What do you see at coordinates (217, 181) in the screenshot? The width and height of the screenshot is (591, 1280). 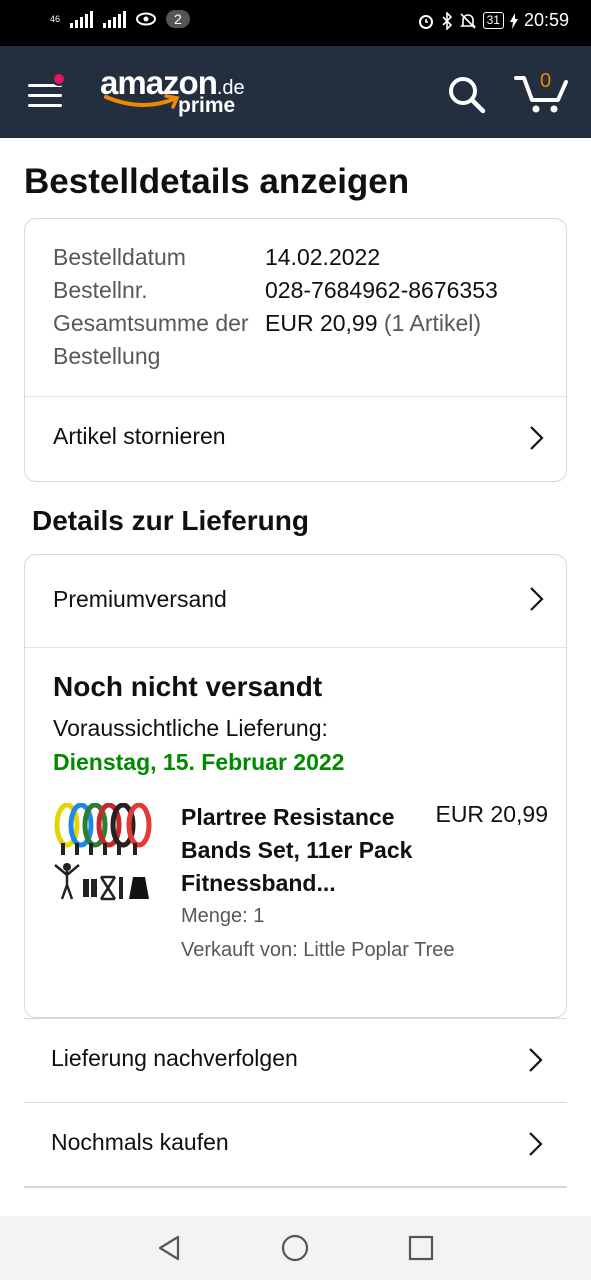 I see `page-title: Bestelldetails anzeigen` at bounding box center [217, 181].